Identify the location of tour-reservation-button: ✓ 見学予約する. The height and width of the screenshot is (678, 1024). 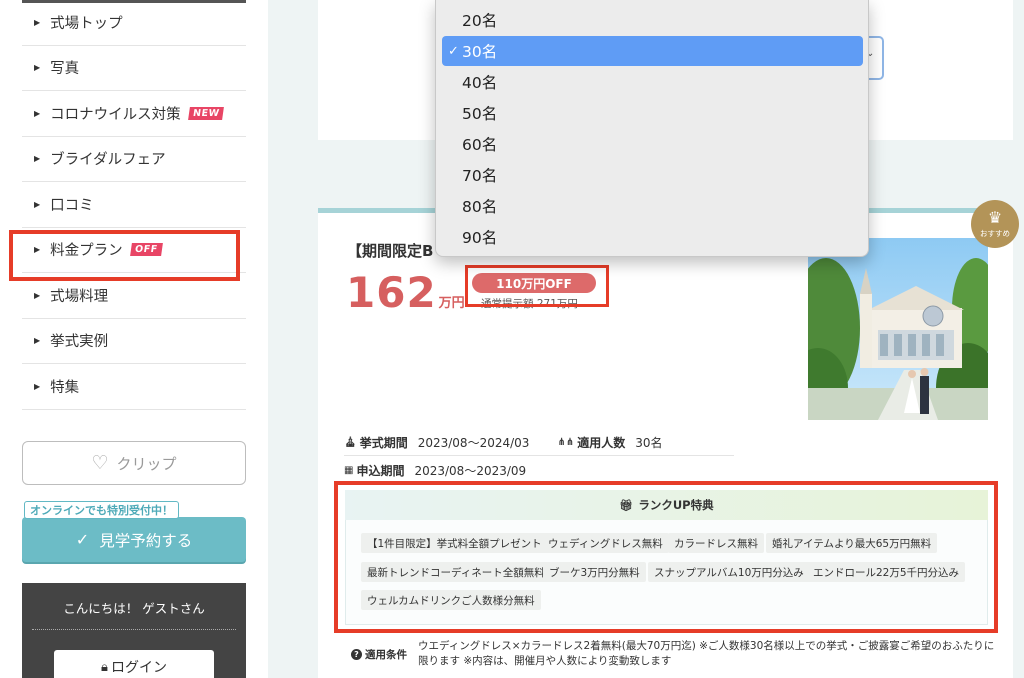
(134, 539).